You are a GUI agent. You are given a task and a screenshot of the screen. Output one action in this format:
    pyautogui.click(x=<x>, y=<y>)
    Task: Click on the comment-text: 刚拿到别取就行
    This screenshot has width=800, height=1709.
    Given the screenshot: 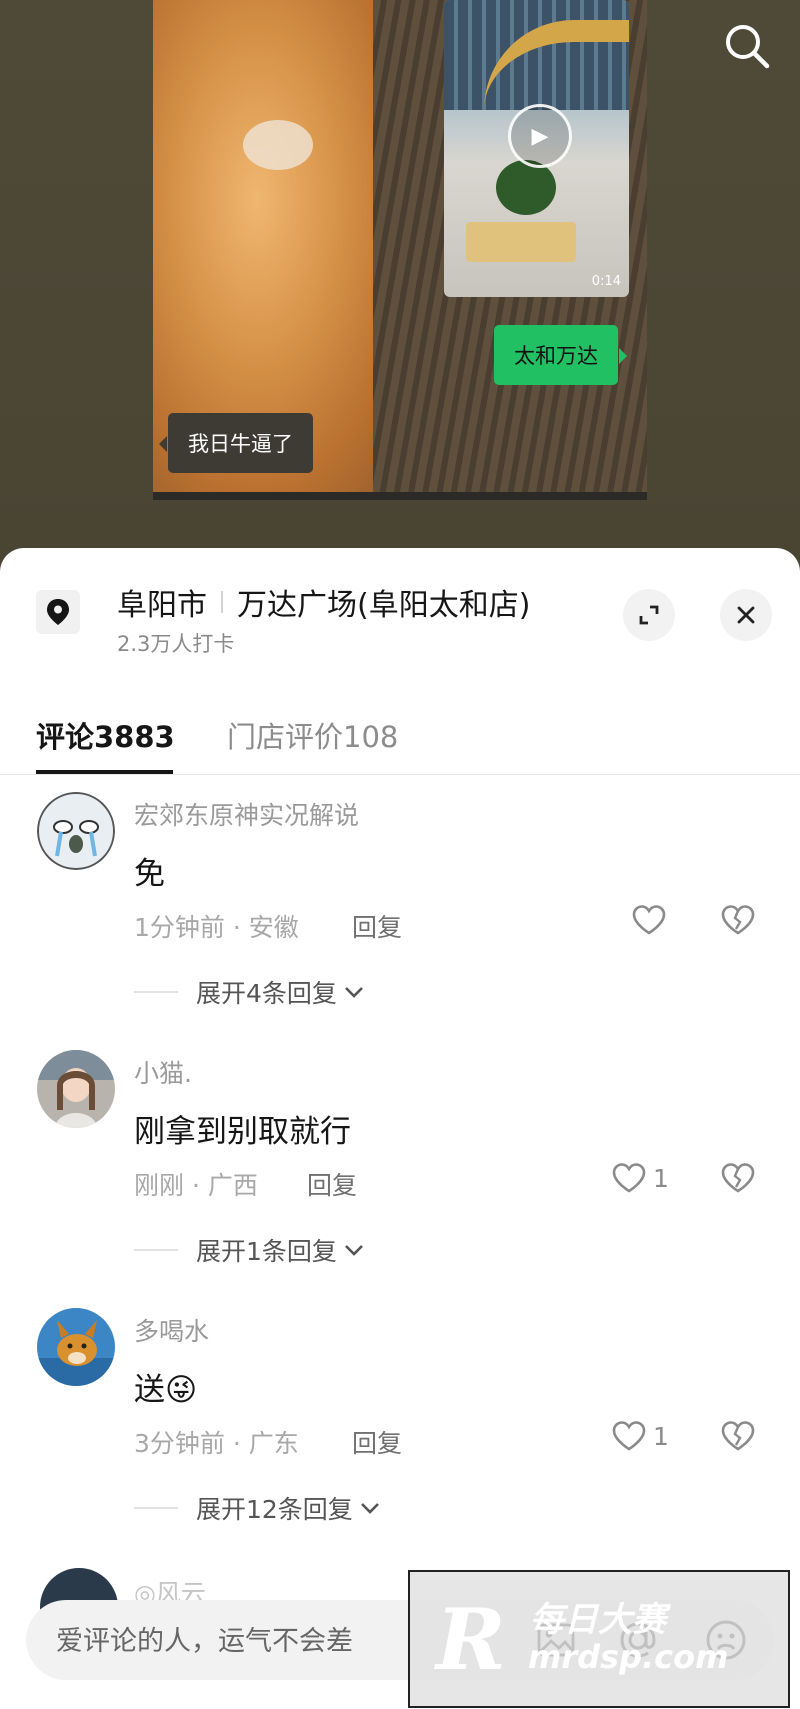 What is the action you would take?
    pyautogui.click(x=242, y=1132)
    